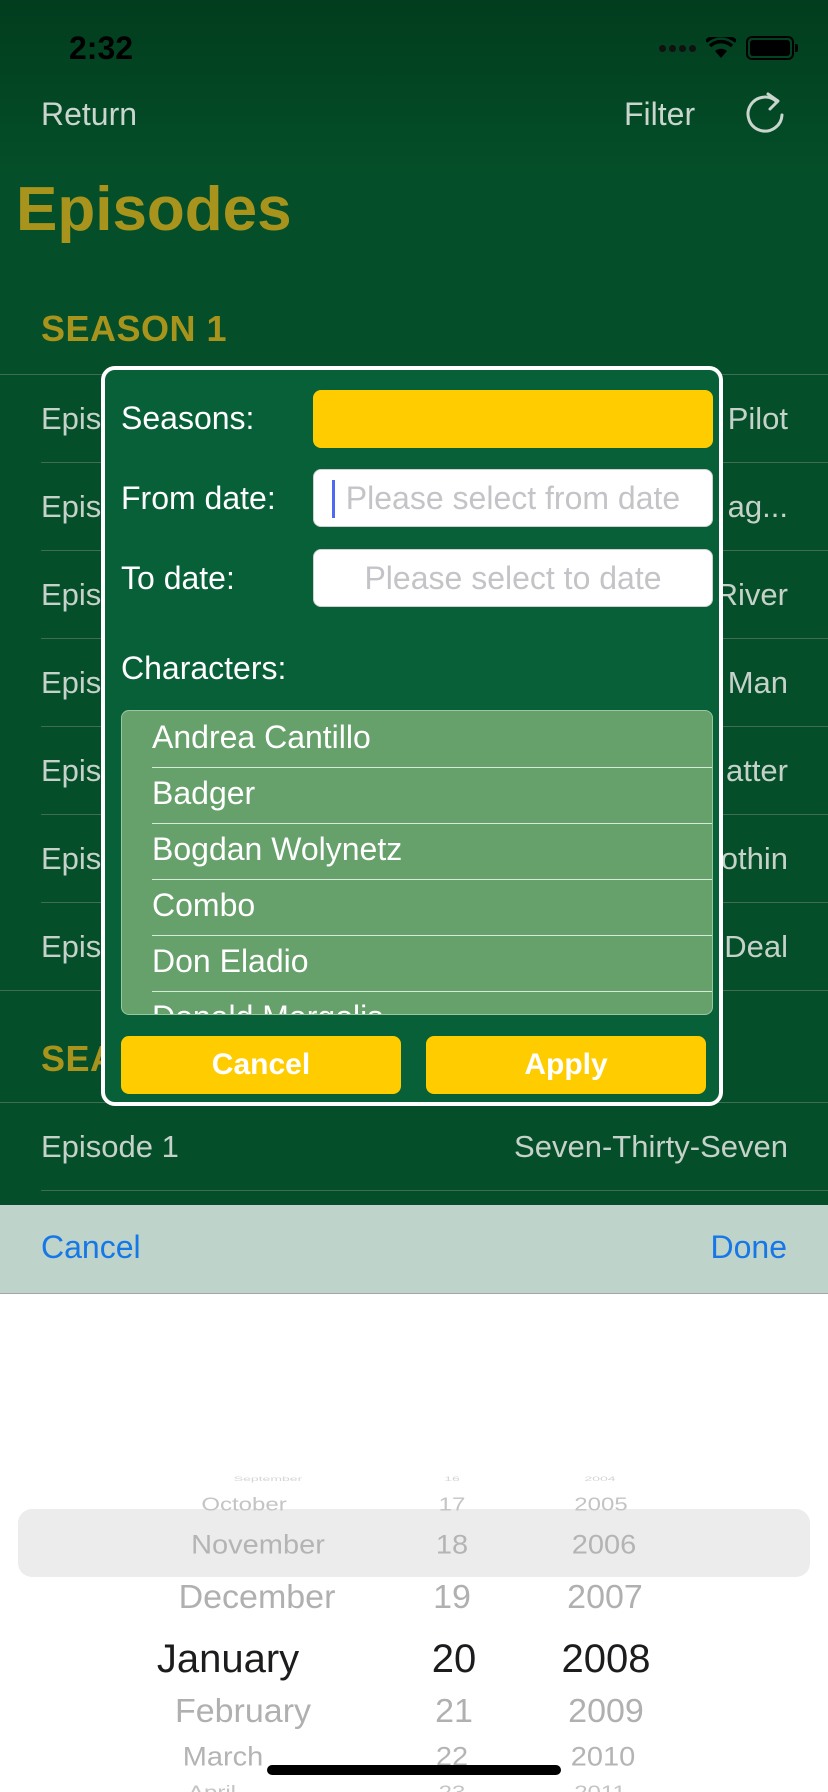 The width and height of the screenshot is (828, 1792). I want to click on from-date-placeholder: Please select from date, so click(513, 498).